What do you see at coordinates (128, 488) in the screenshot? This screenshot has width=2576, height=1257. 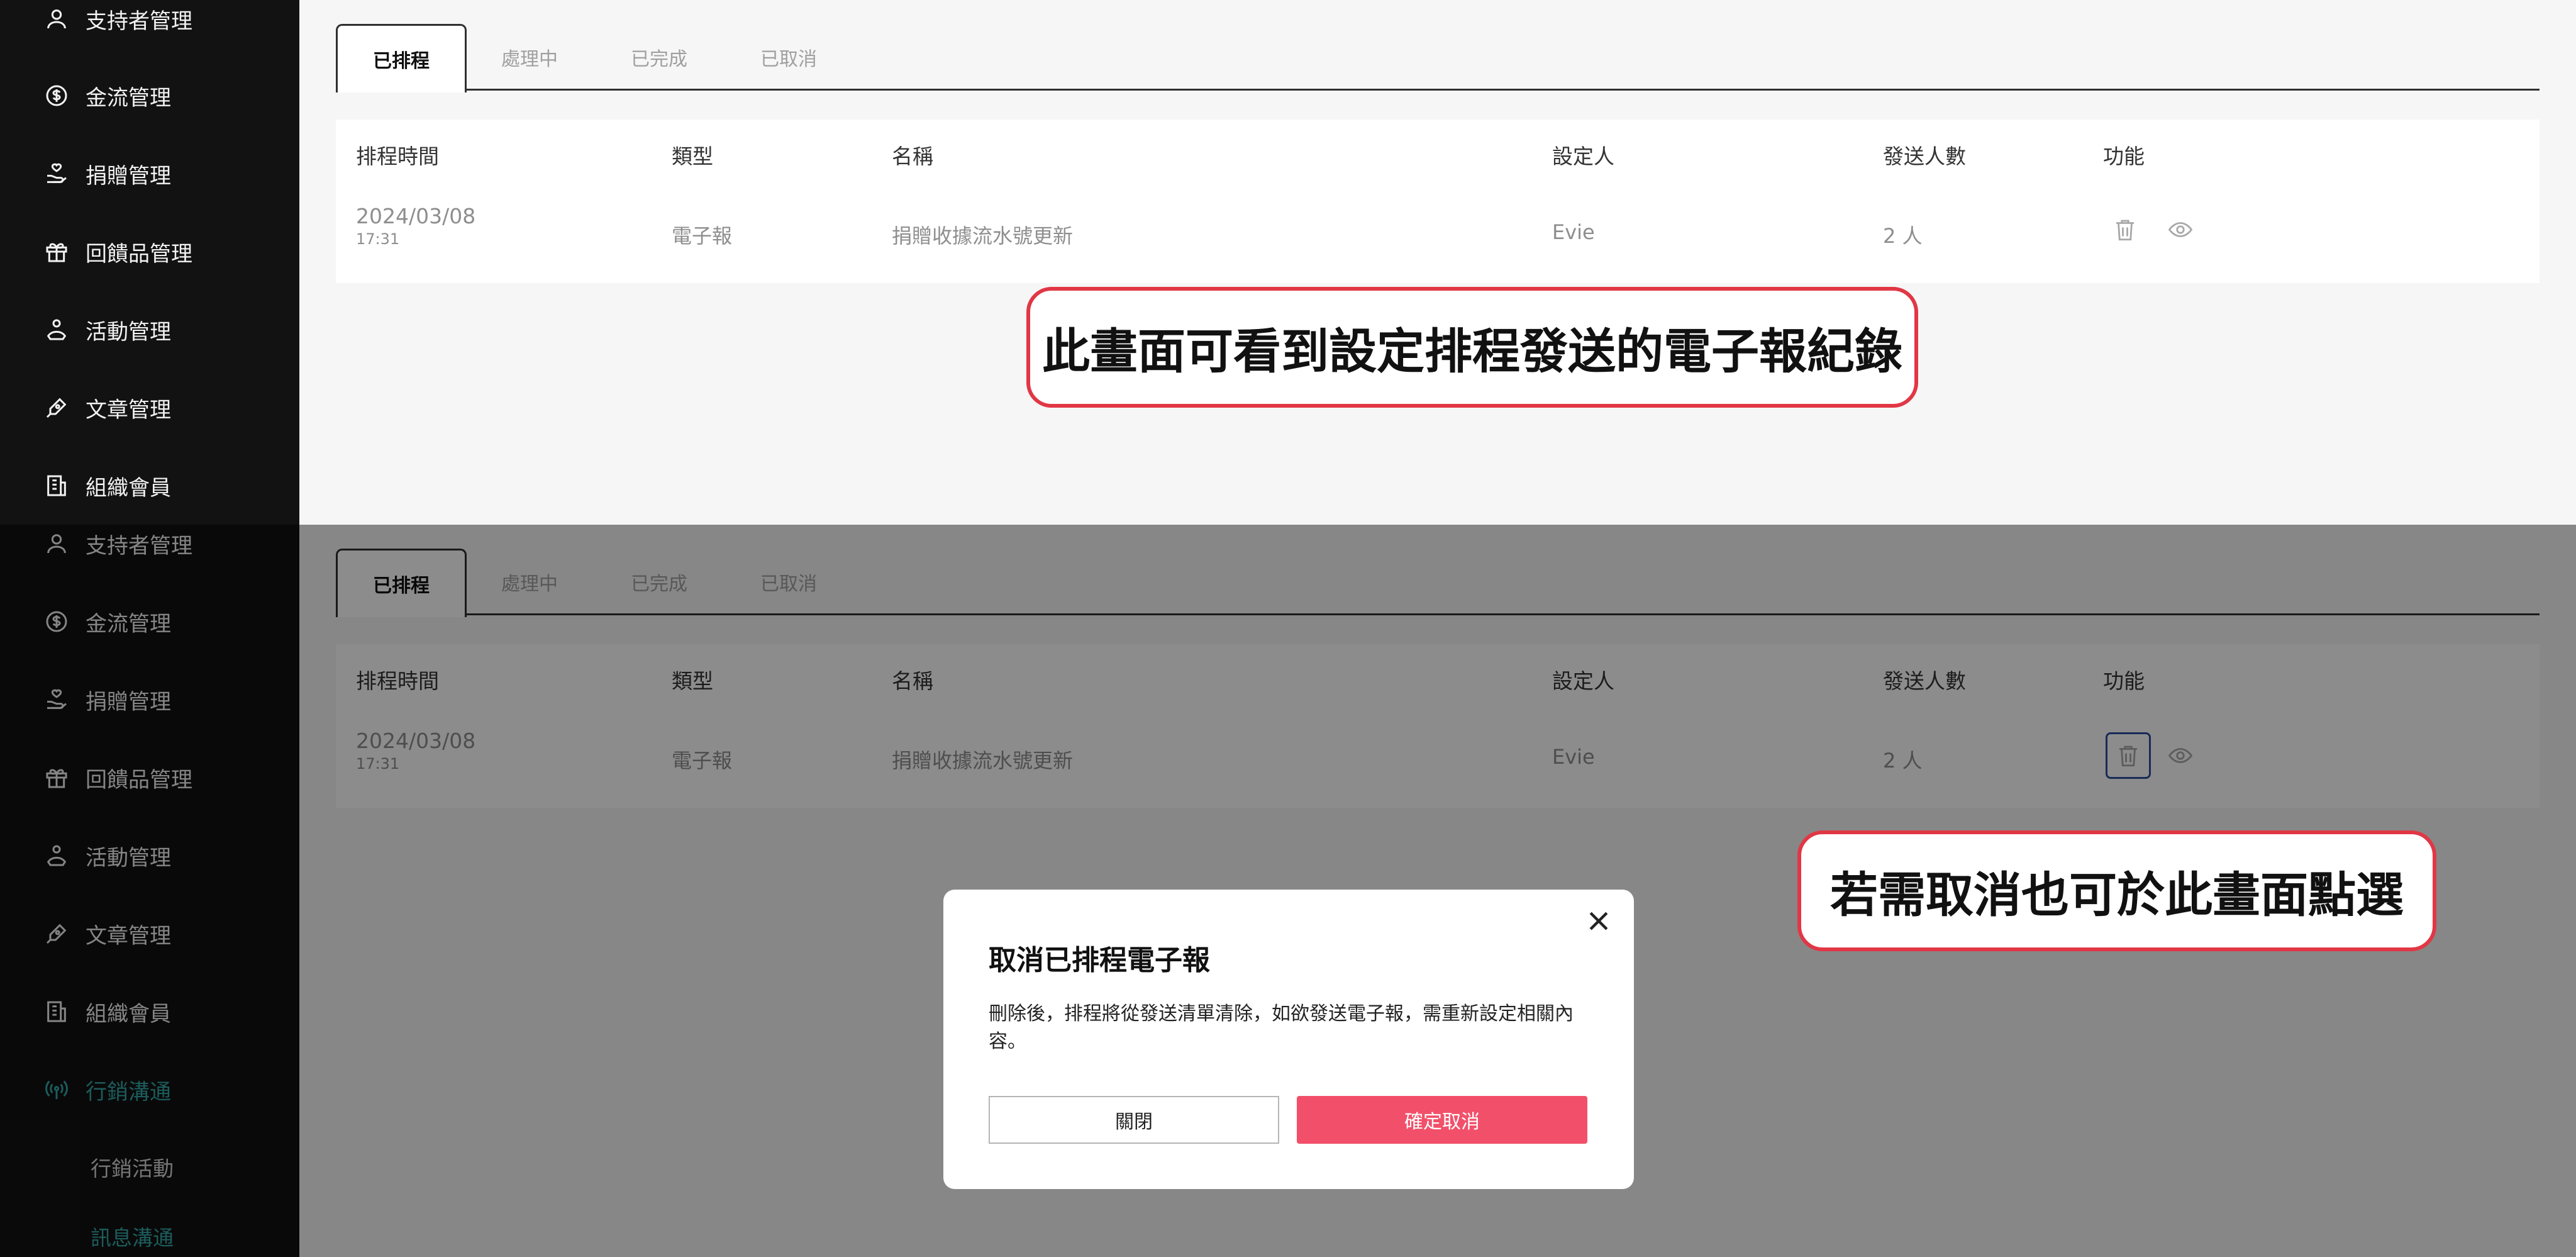 I see `sidebar-item-label: 組織會員` at bounding box center [128, 488].